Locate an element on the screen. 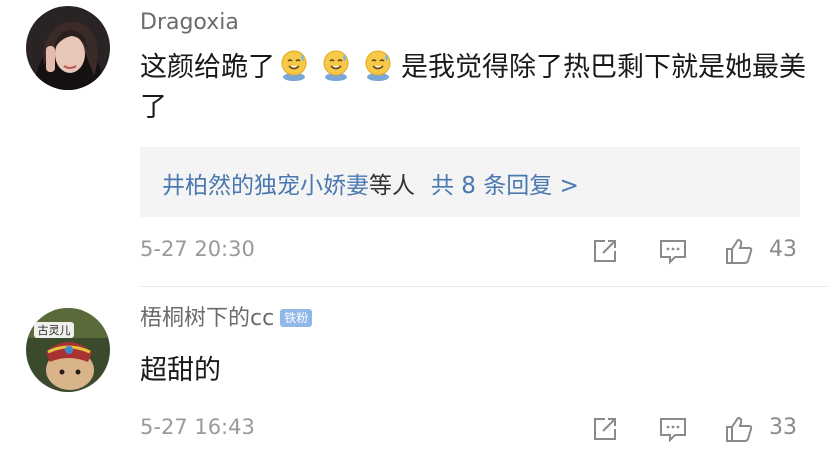 The height and width of the screenshot is (451, 828). avatar: 古灵儿 is located at coordinates (68, 350).